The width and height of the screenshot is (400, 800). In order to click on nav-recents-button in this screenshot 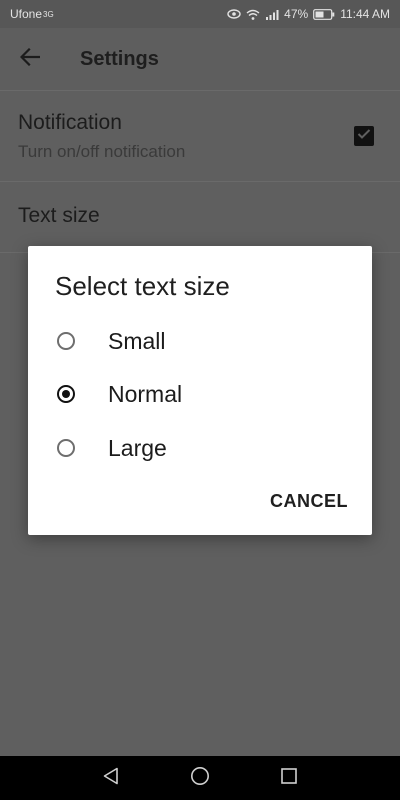, I will do `click(289, 778)`.